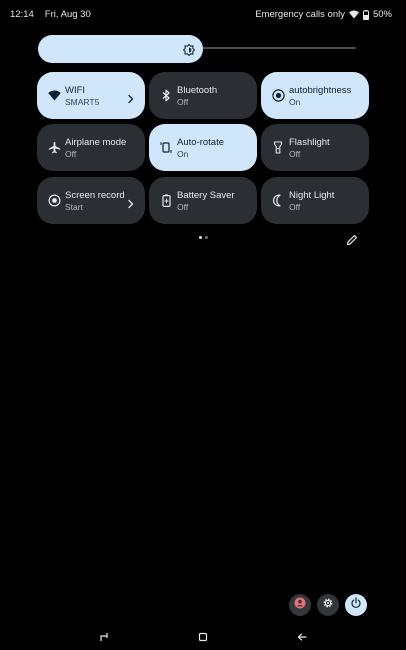 This screenshot has width=406, height=650. Describe the element at coordinates (166, 95) in the screenshot. I see `bluetooth-icon` at that location.